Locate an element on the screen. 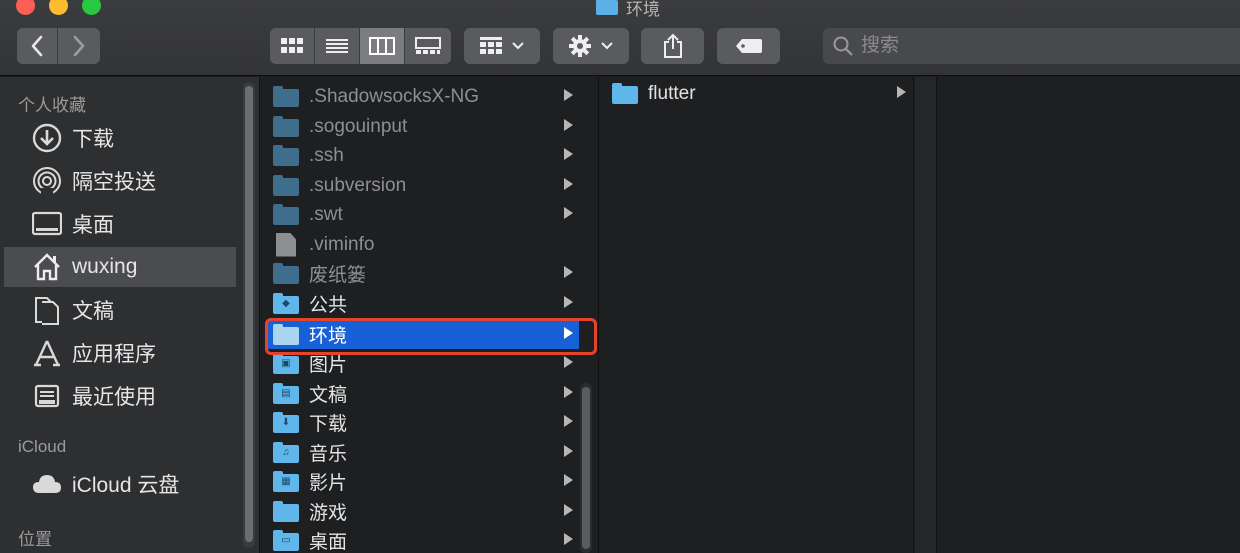 The height and width of the screenshot is (553, 1240). tags-button is located at coordinates (748, 46).